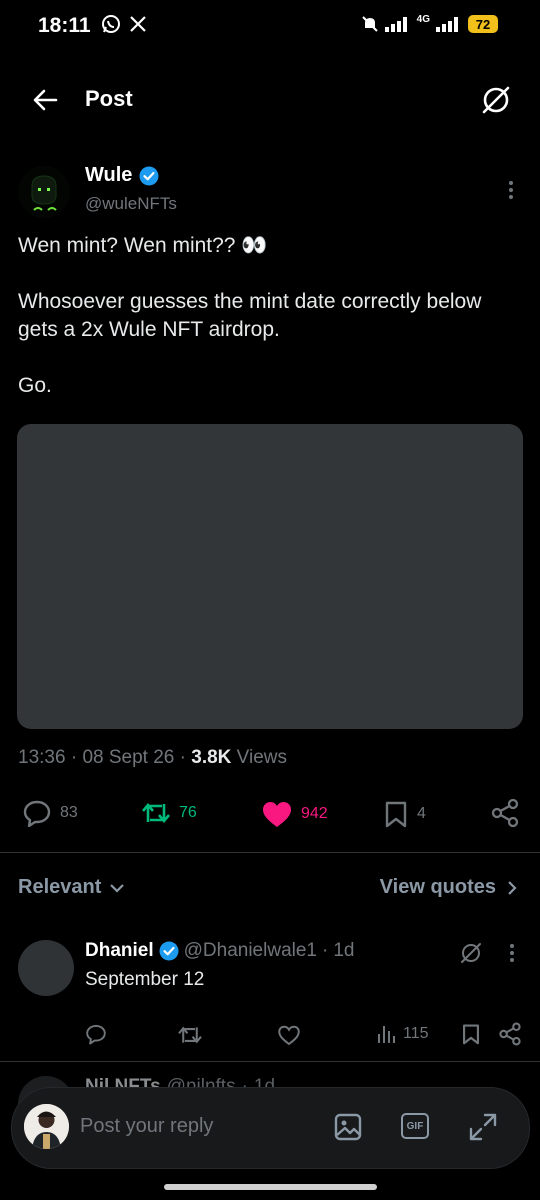 This screenshot has width=540, height=1200. I want to click on reply-input: Post your reply, so click(146, 1126).